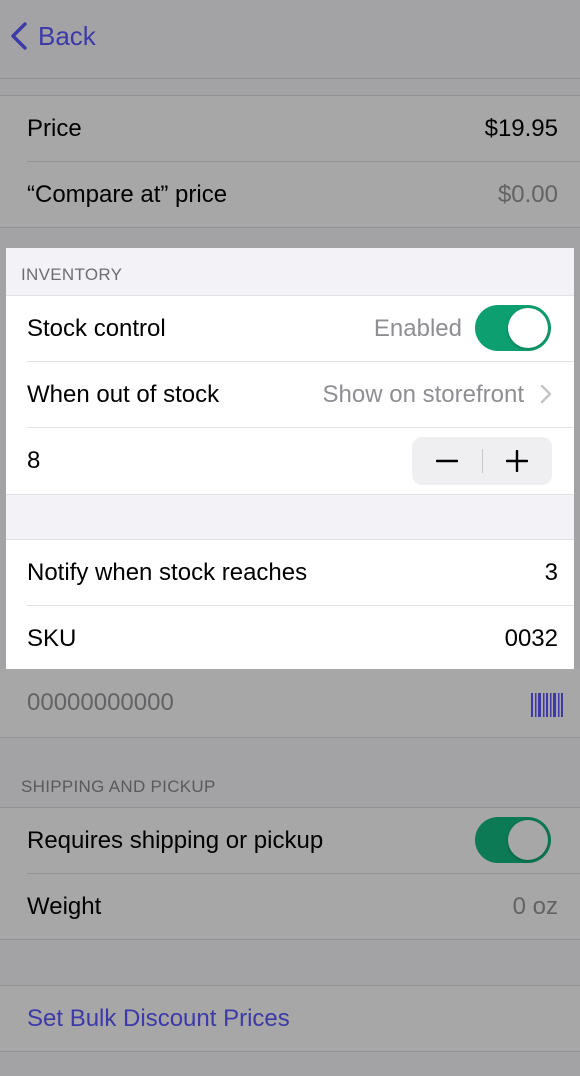 This screenshot has height=1076, width=580. I want to click on notify-value: 3, so click(551, 572).